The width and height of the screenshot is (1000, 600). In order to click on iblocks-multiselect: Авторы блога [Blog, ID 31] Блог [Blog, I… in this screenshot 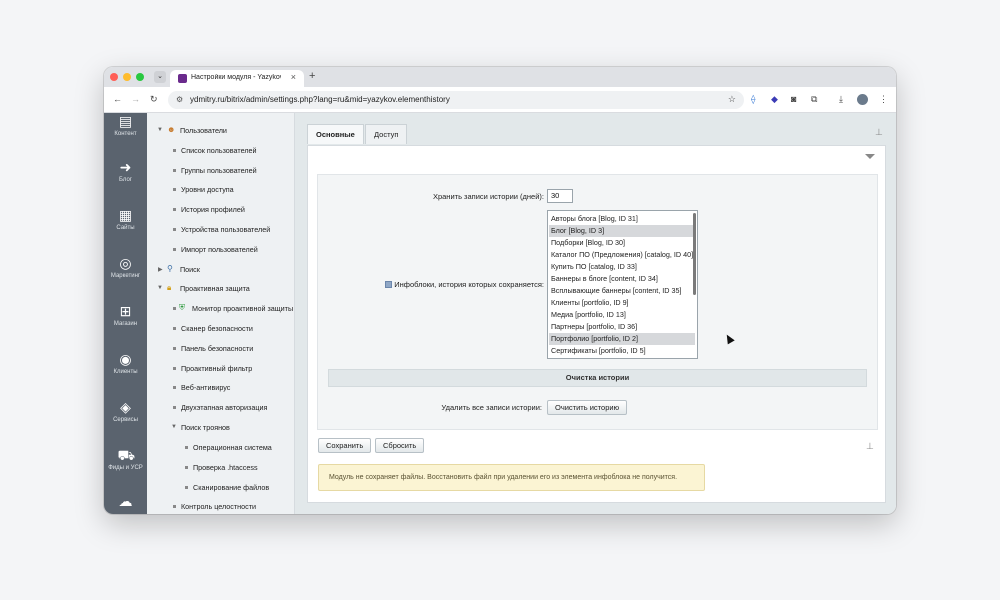, I will do `click(622, 284)`.